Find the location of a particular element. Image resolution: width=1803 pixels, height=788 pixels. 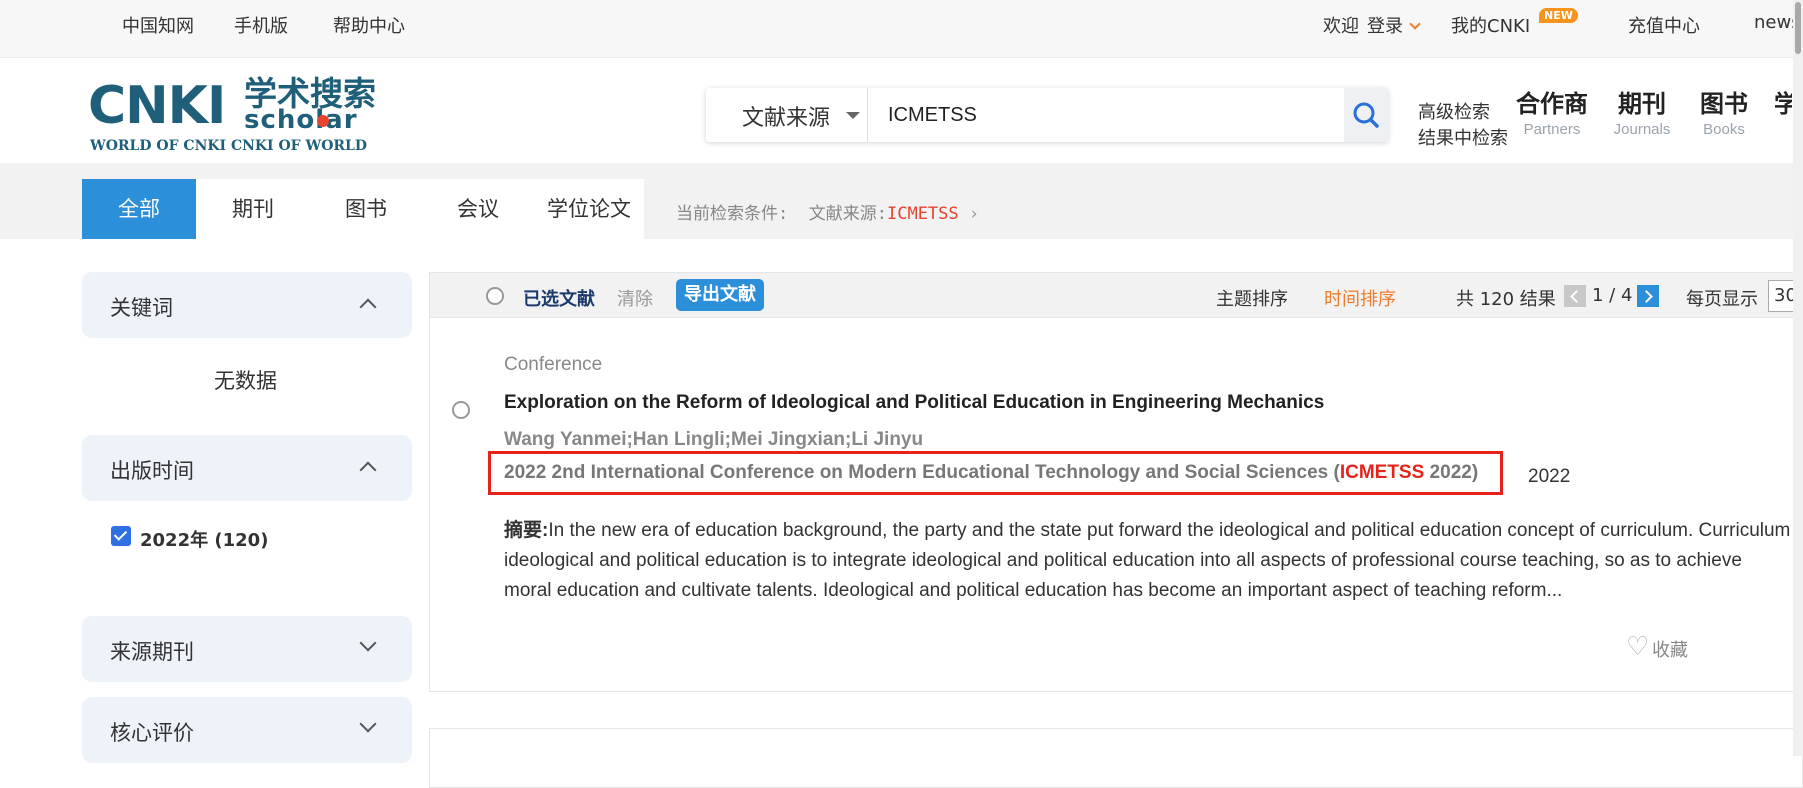

logo-dot-icon is located at coordinates (323, 121).